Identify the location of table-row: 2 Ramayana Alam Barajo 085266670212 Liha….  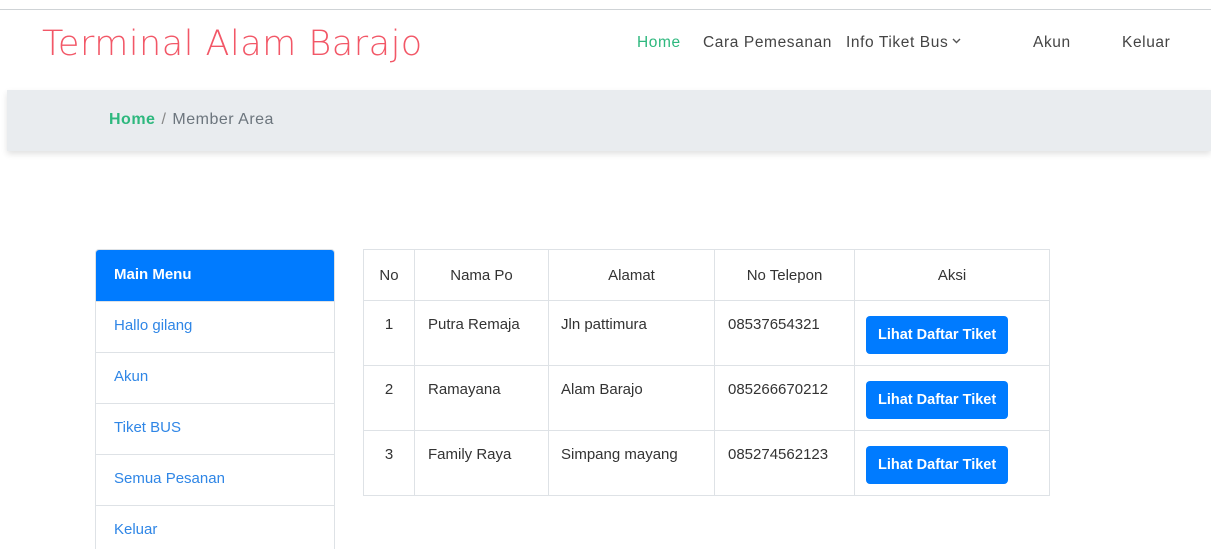
(706, 398).